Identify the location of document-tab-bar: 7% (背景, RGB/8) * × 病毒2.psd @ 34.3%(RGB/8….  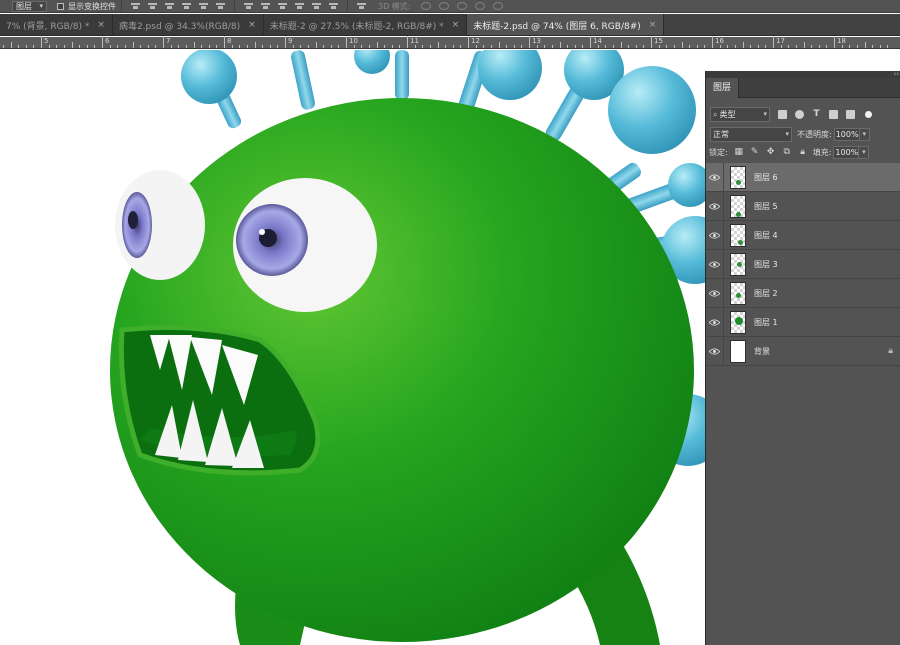
(450, 25).